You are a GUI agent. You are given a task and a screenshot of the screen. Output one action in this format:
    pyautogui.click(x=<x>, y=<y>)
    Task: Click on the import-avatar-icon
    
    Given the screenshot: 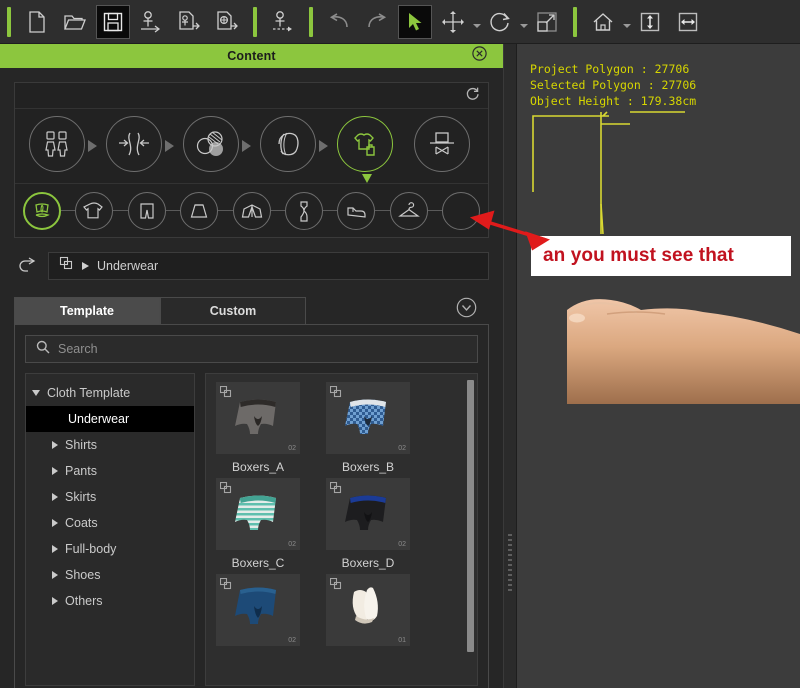 What is the action you would take?
    pyautogui.click(x=151, y=22)
    